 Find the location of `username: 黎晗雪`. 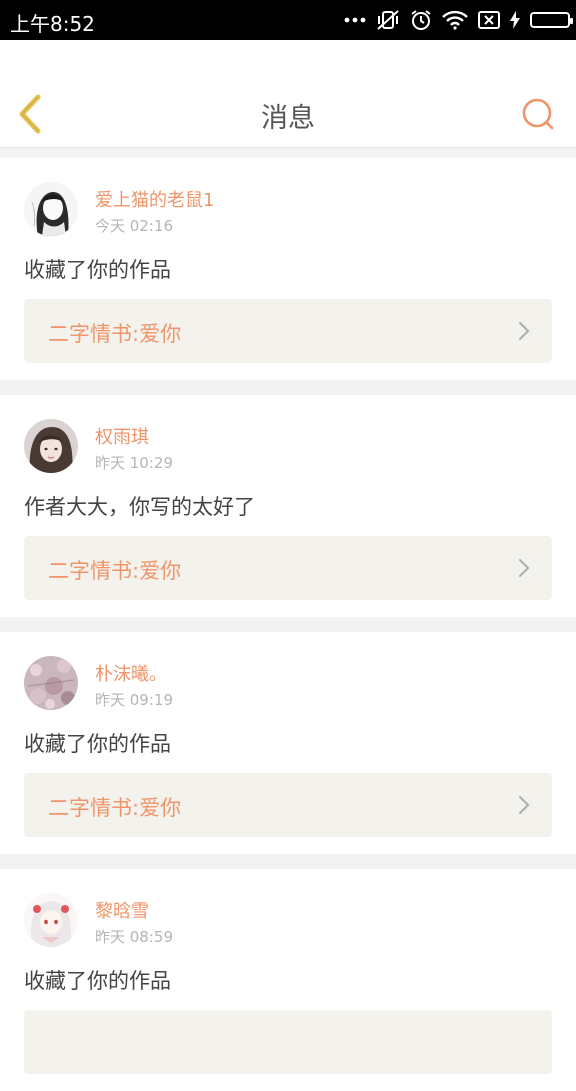

username: 黎晗雪 is located at coordinates (122, 910).